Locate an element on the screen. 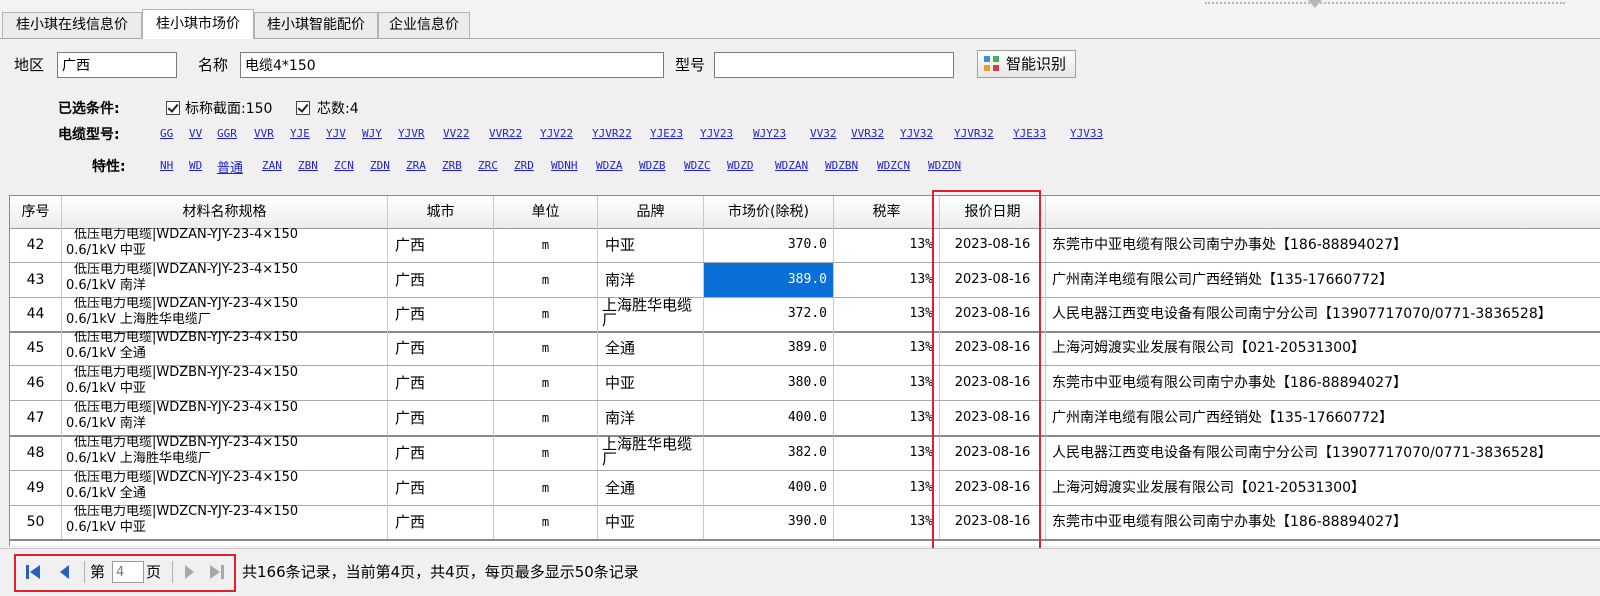  feature-link: WDZBN is located at coordinates (841, 165).